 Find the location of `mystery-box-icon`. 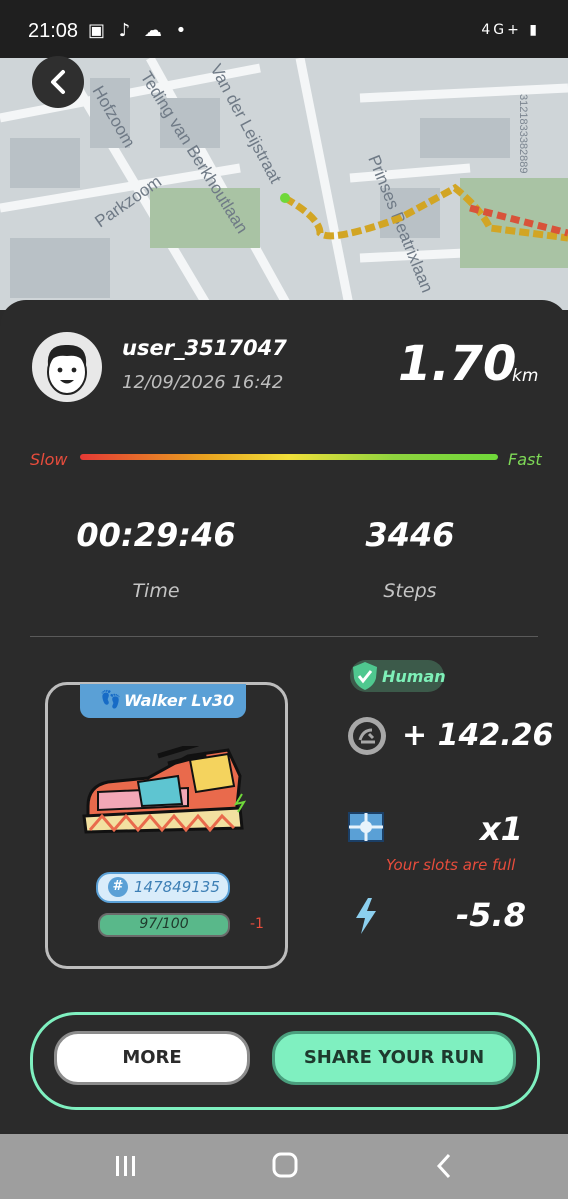

mystery-box-icon is located at coordinates (366, 827).